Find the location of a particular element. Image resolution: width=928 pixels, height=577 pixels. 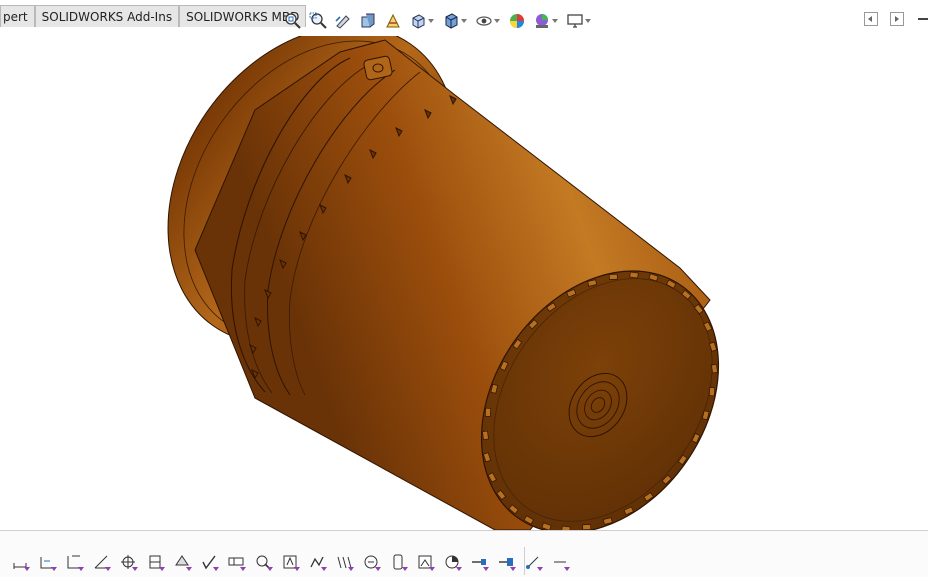

link-icon is located at coordinates (559, 562).